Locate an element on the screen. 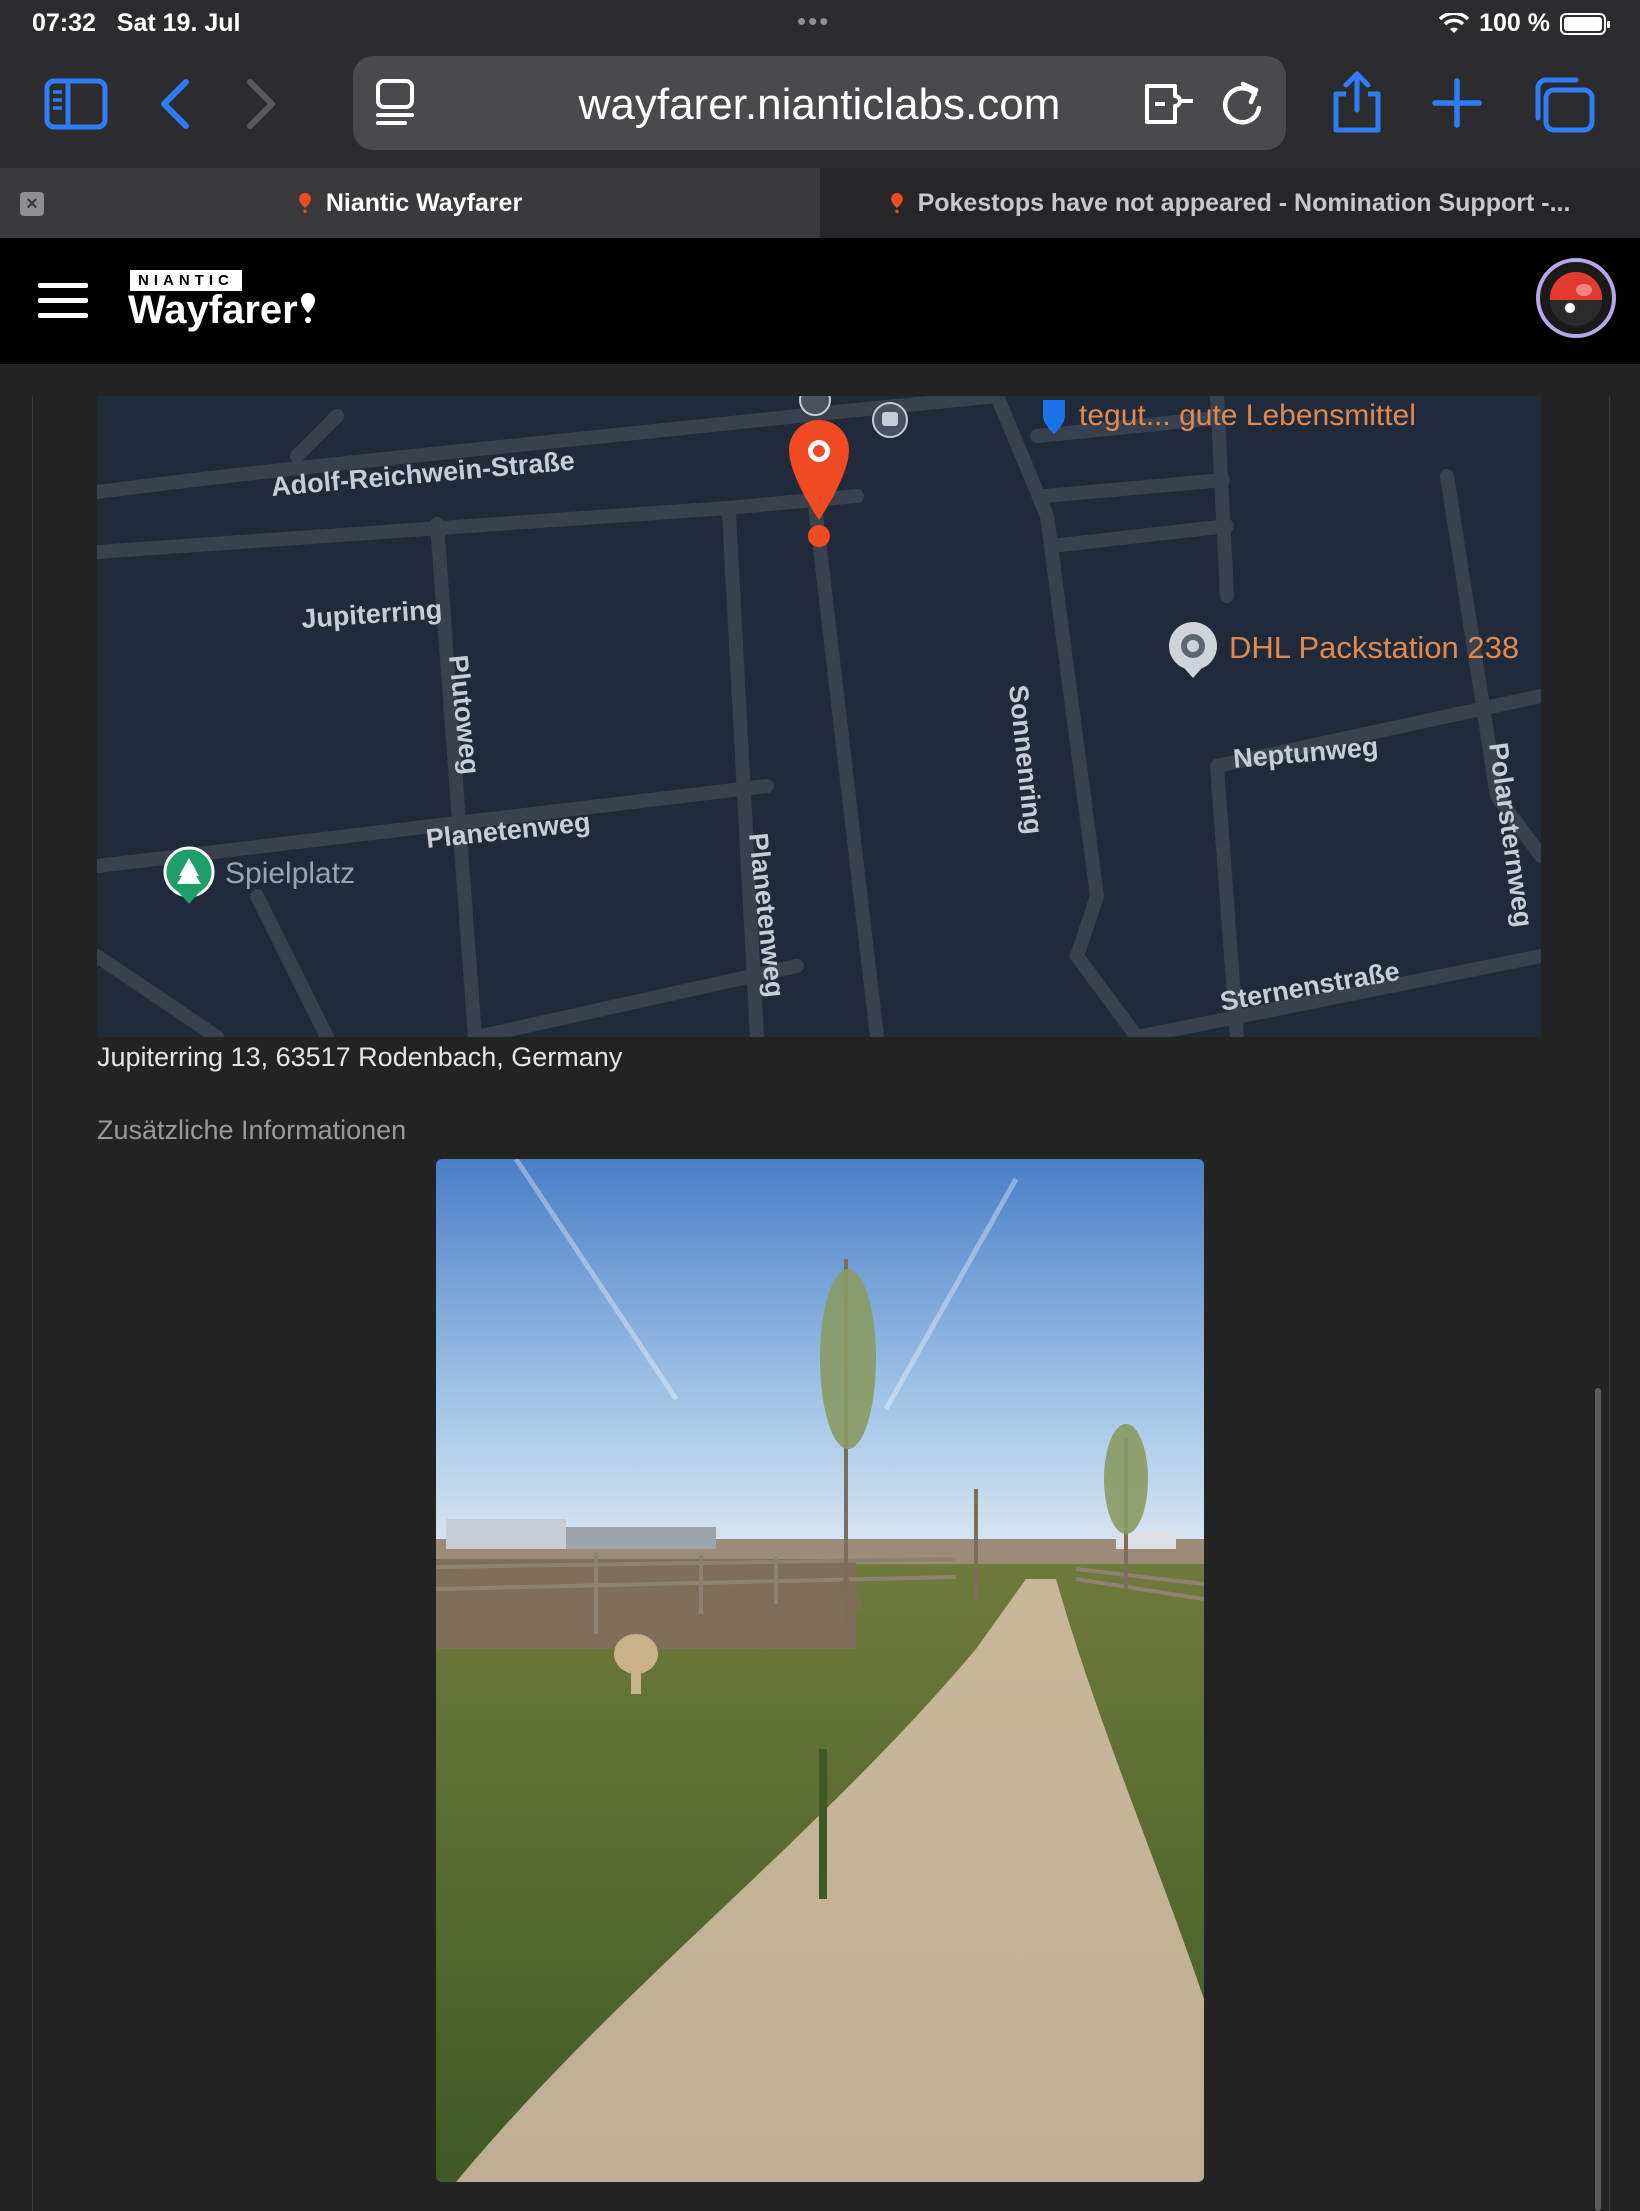 This screenshot has height=2211, width=1640. back-icon is located at coordinates (174, 104).